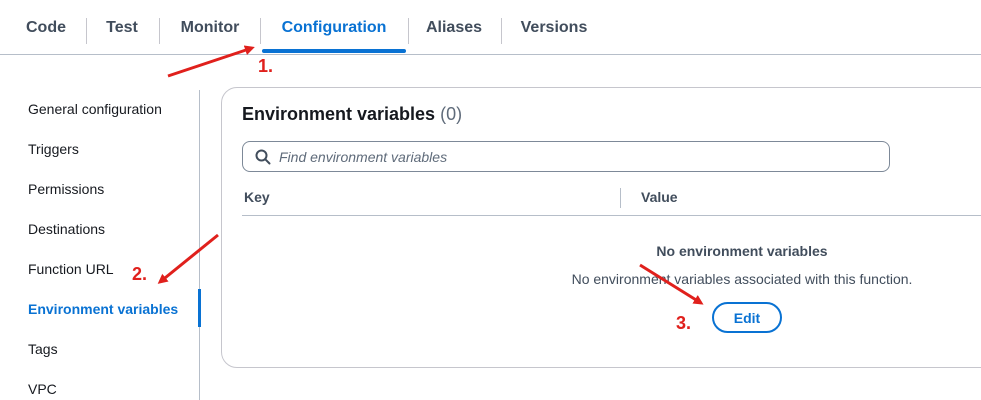 Image resolution: width=981 pixels, height=400 pixels. Describe the element at coordinates (46, 27) in the screenshot. I see `tab-code: Code` at that location.